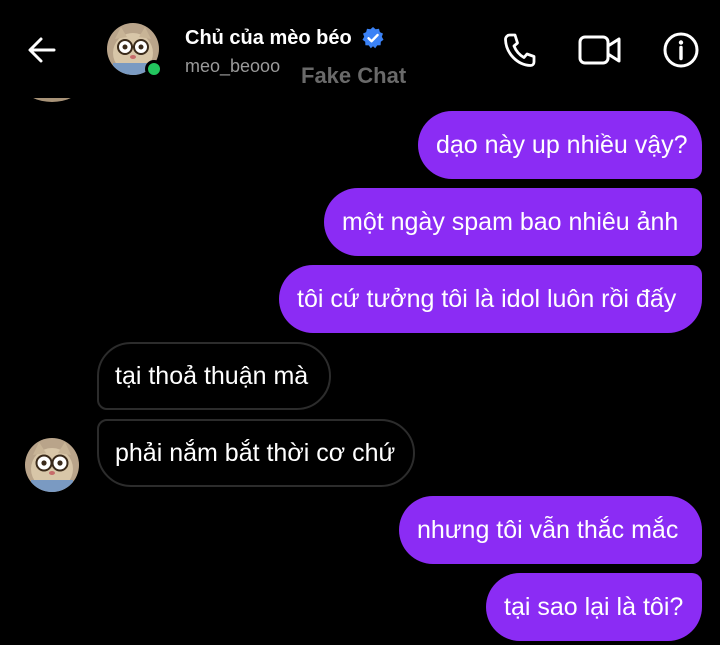 This screenshot has width=720, height=645. What do you see at coordinates (135, 50) in the screenshot?
I see `contact-avatar` at bounding box center [135, 50].